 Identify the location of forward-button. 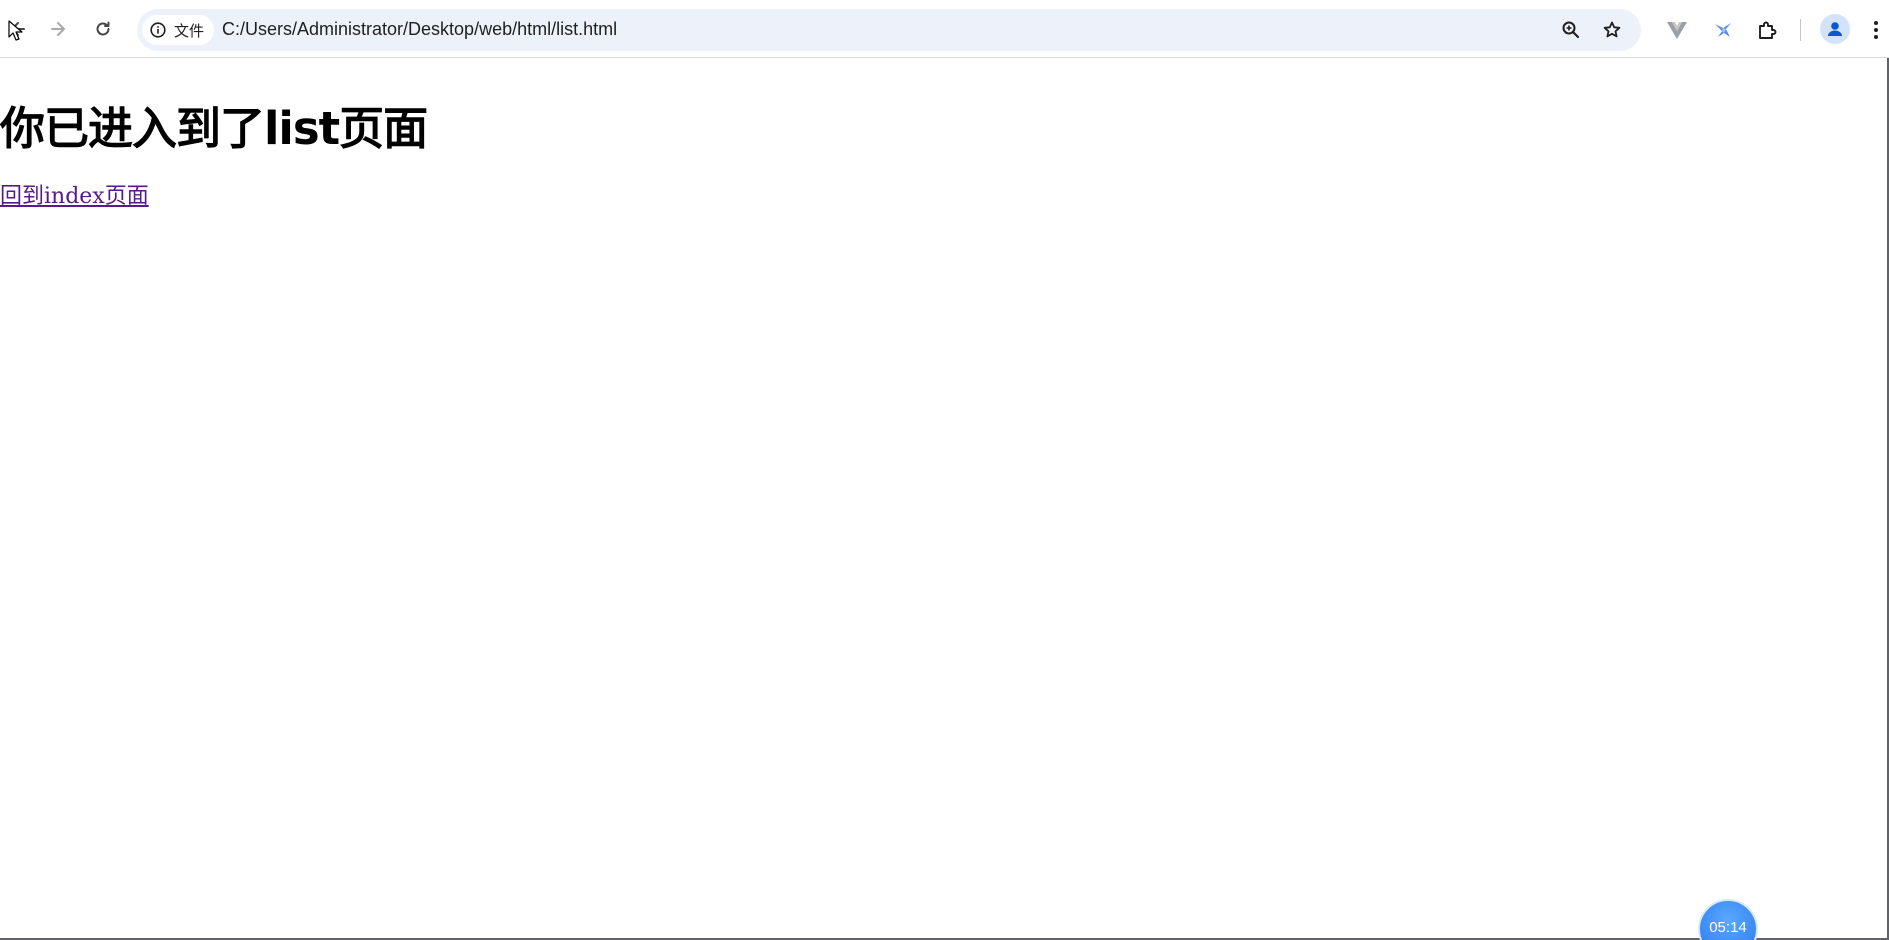
(58, 29).